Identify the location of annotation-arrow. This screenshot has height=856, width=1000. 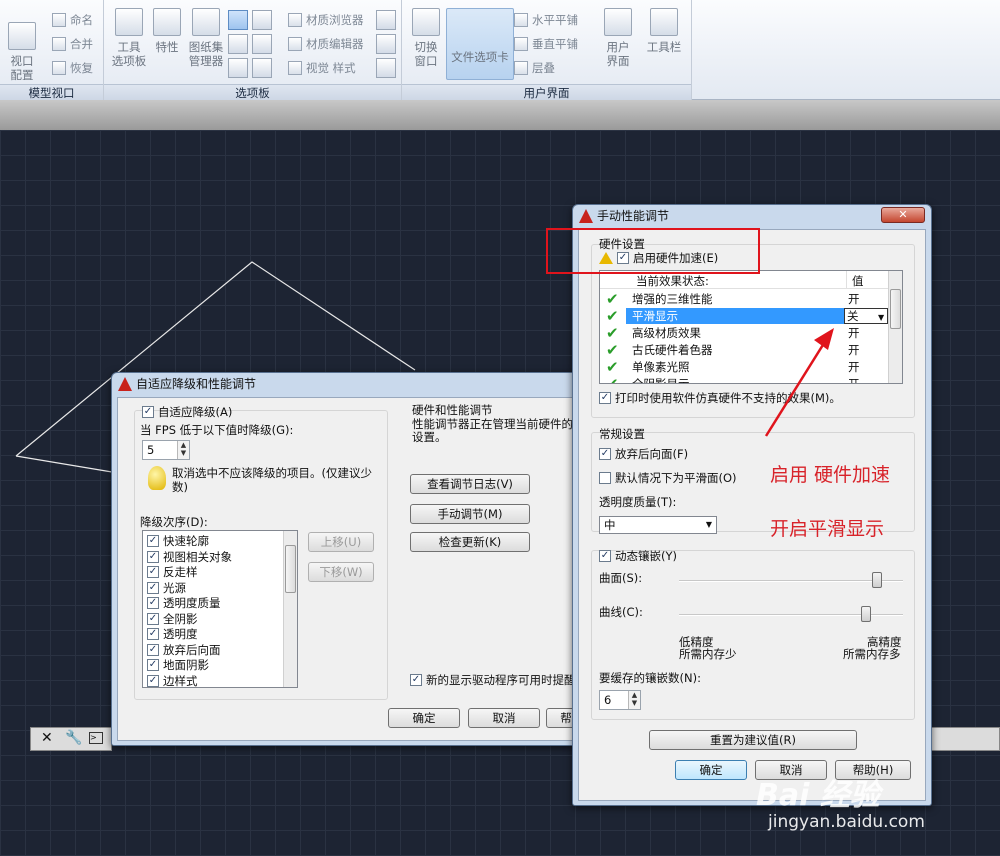
(799, 382).